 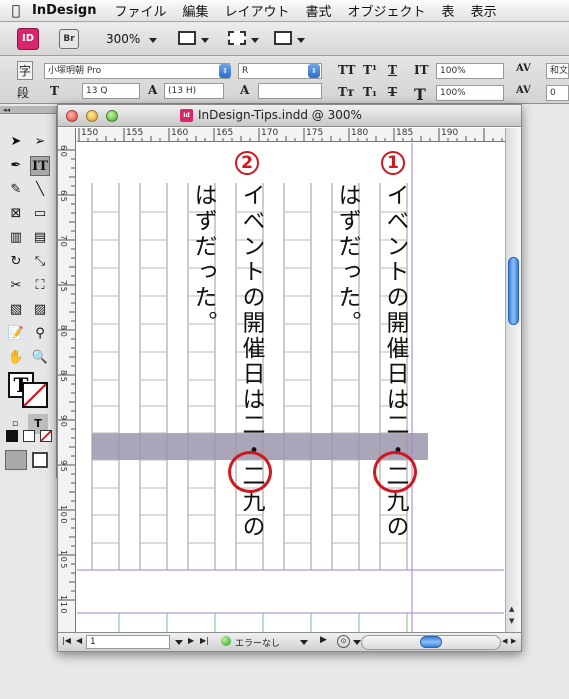 I want to click on zoom-level-dropdown: 300%, so click(x=132, y=39).